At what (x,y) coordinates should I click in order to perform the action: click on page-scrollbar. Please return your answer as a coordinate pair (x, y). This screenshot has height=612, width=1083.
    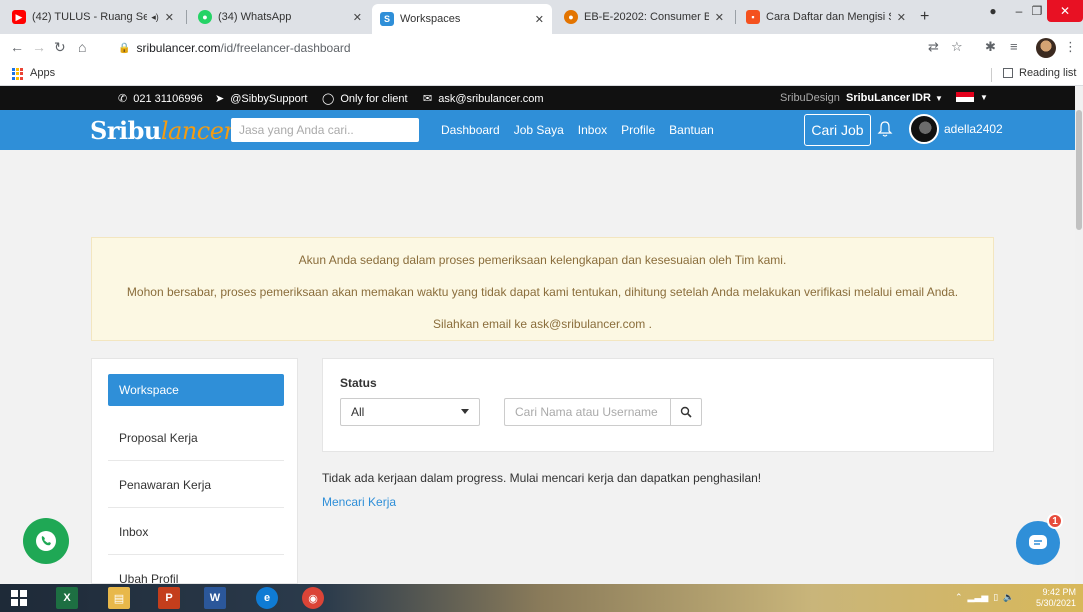
    Looking at the image, I should click on (1079, 335).